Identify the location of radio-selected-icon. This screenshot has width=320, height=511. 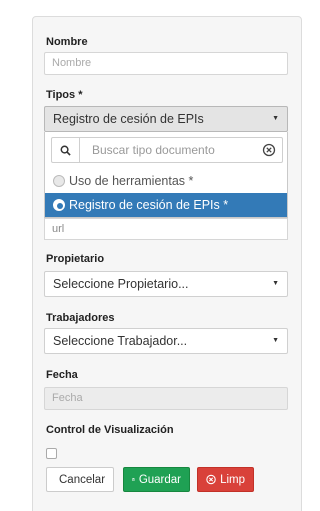
(59, 205).